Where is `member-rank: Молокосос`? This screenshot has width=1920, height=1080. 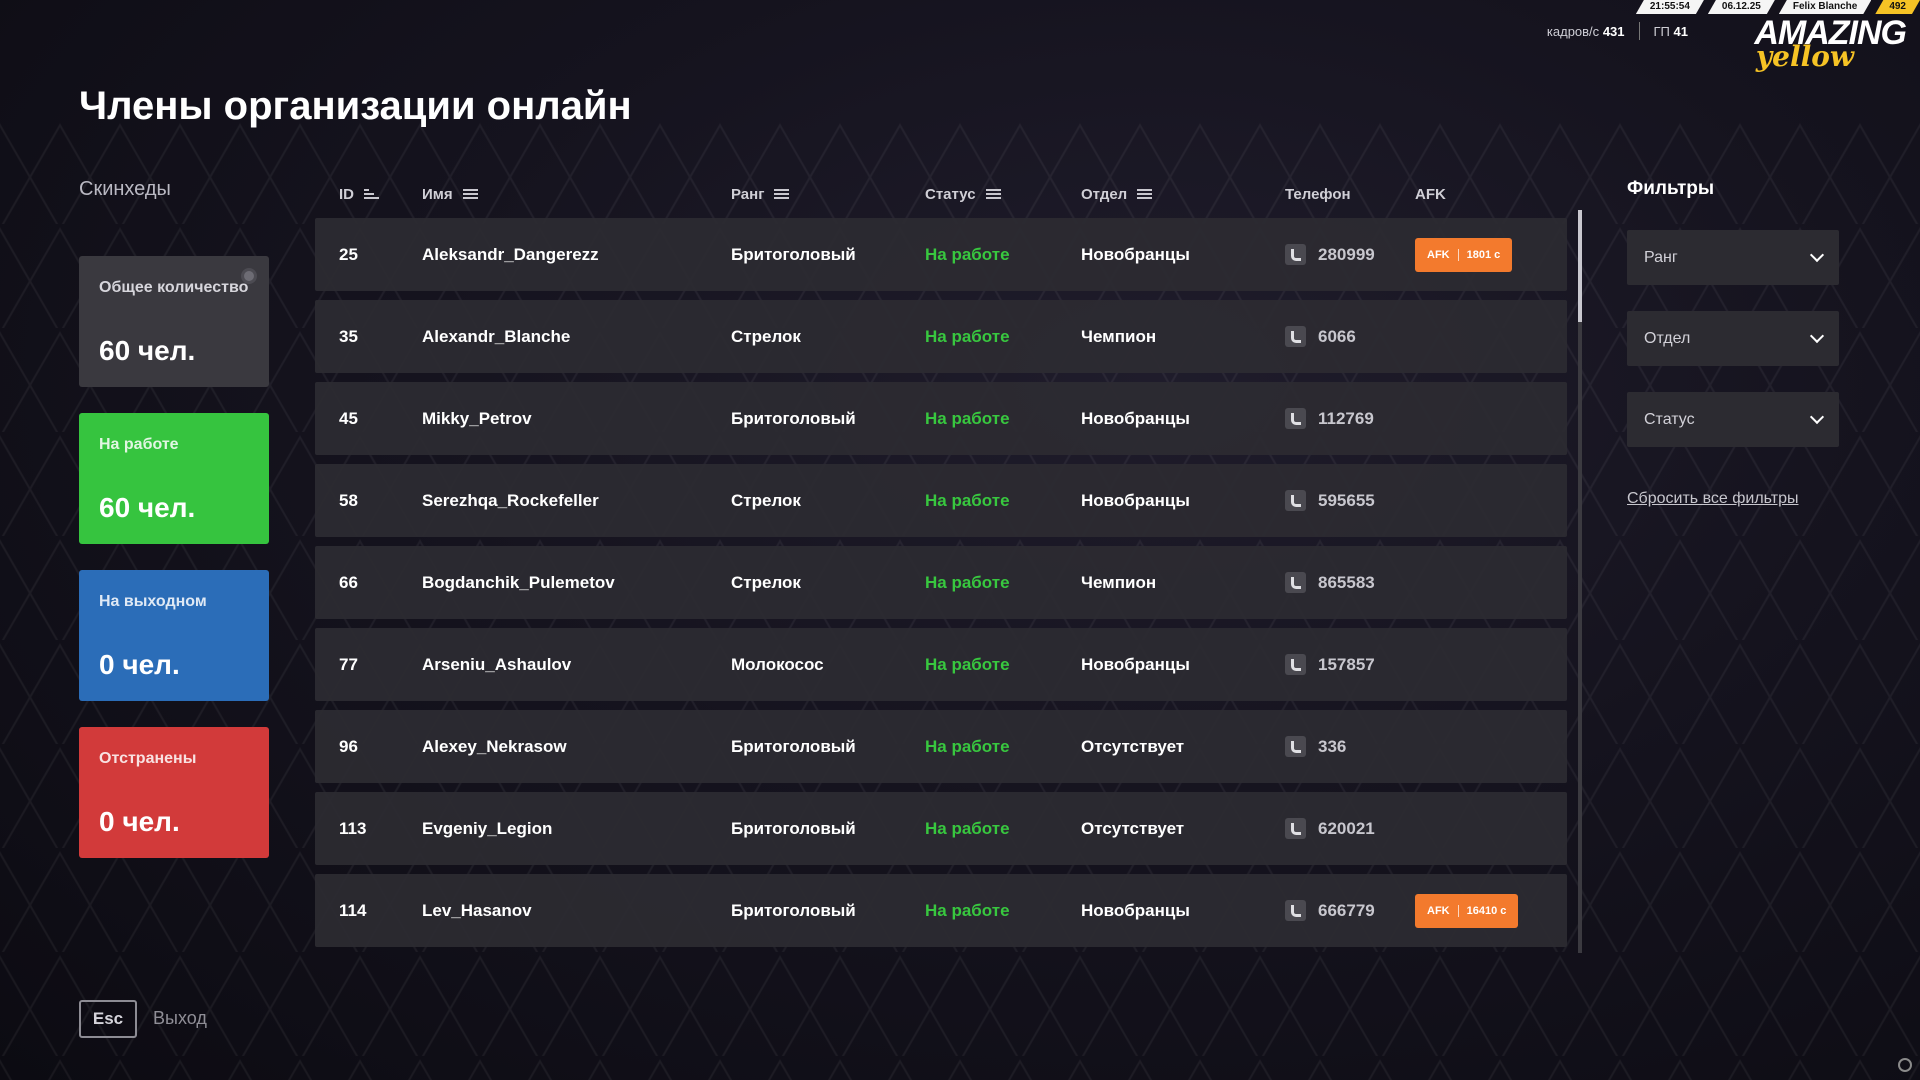
member-rank: Молокосос is located at coordinates (777, 664).